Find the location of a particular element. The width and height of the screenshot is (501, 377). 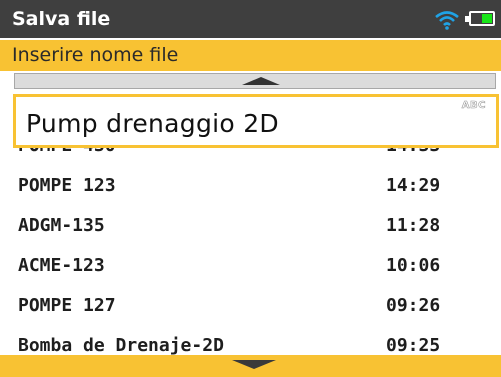

screen-title: Salva file is located at coordinates (61, 19).